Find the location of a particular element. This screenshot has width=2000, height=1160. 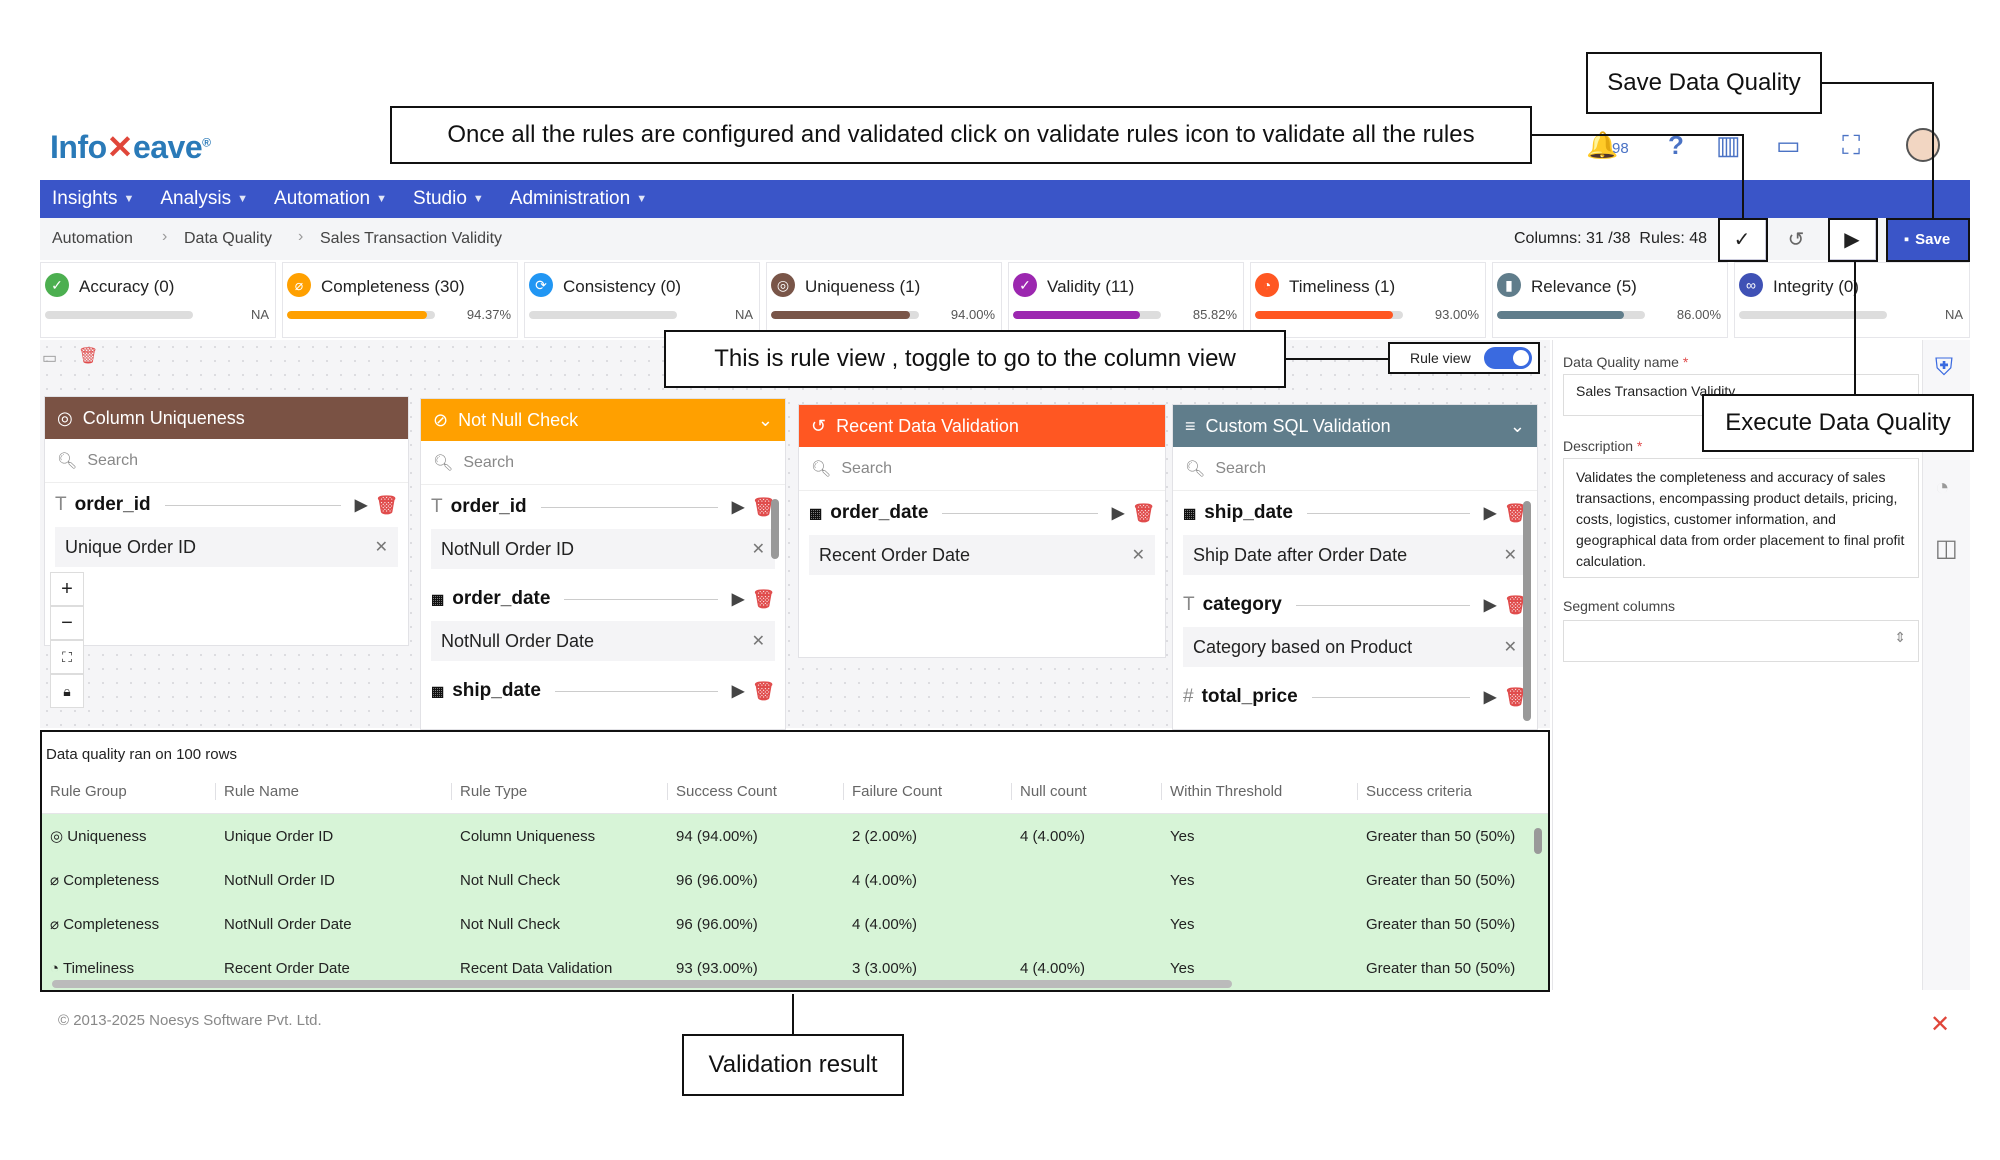

consistency-icon: ⟳ is located at coordinates (541, 285).